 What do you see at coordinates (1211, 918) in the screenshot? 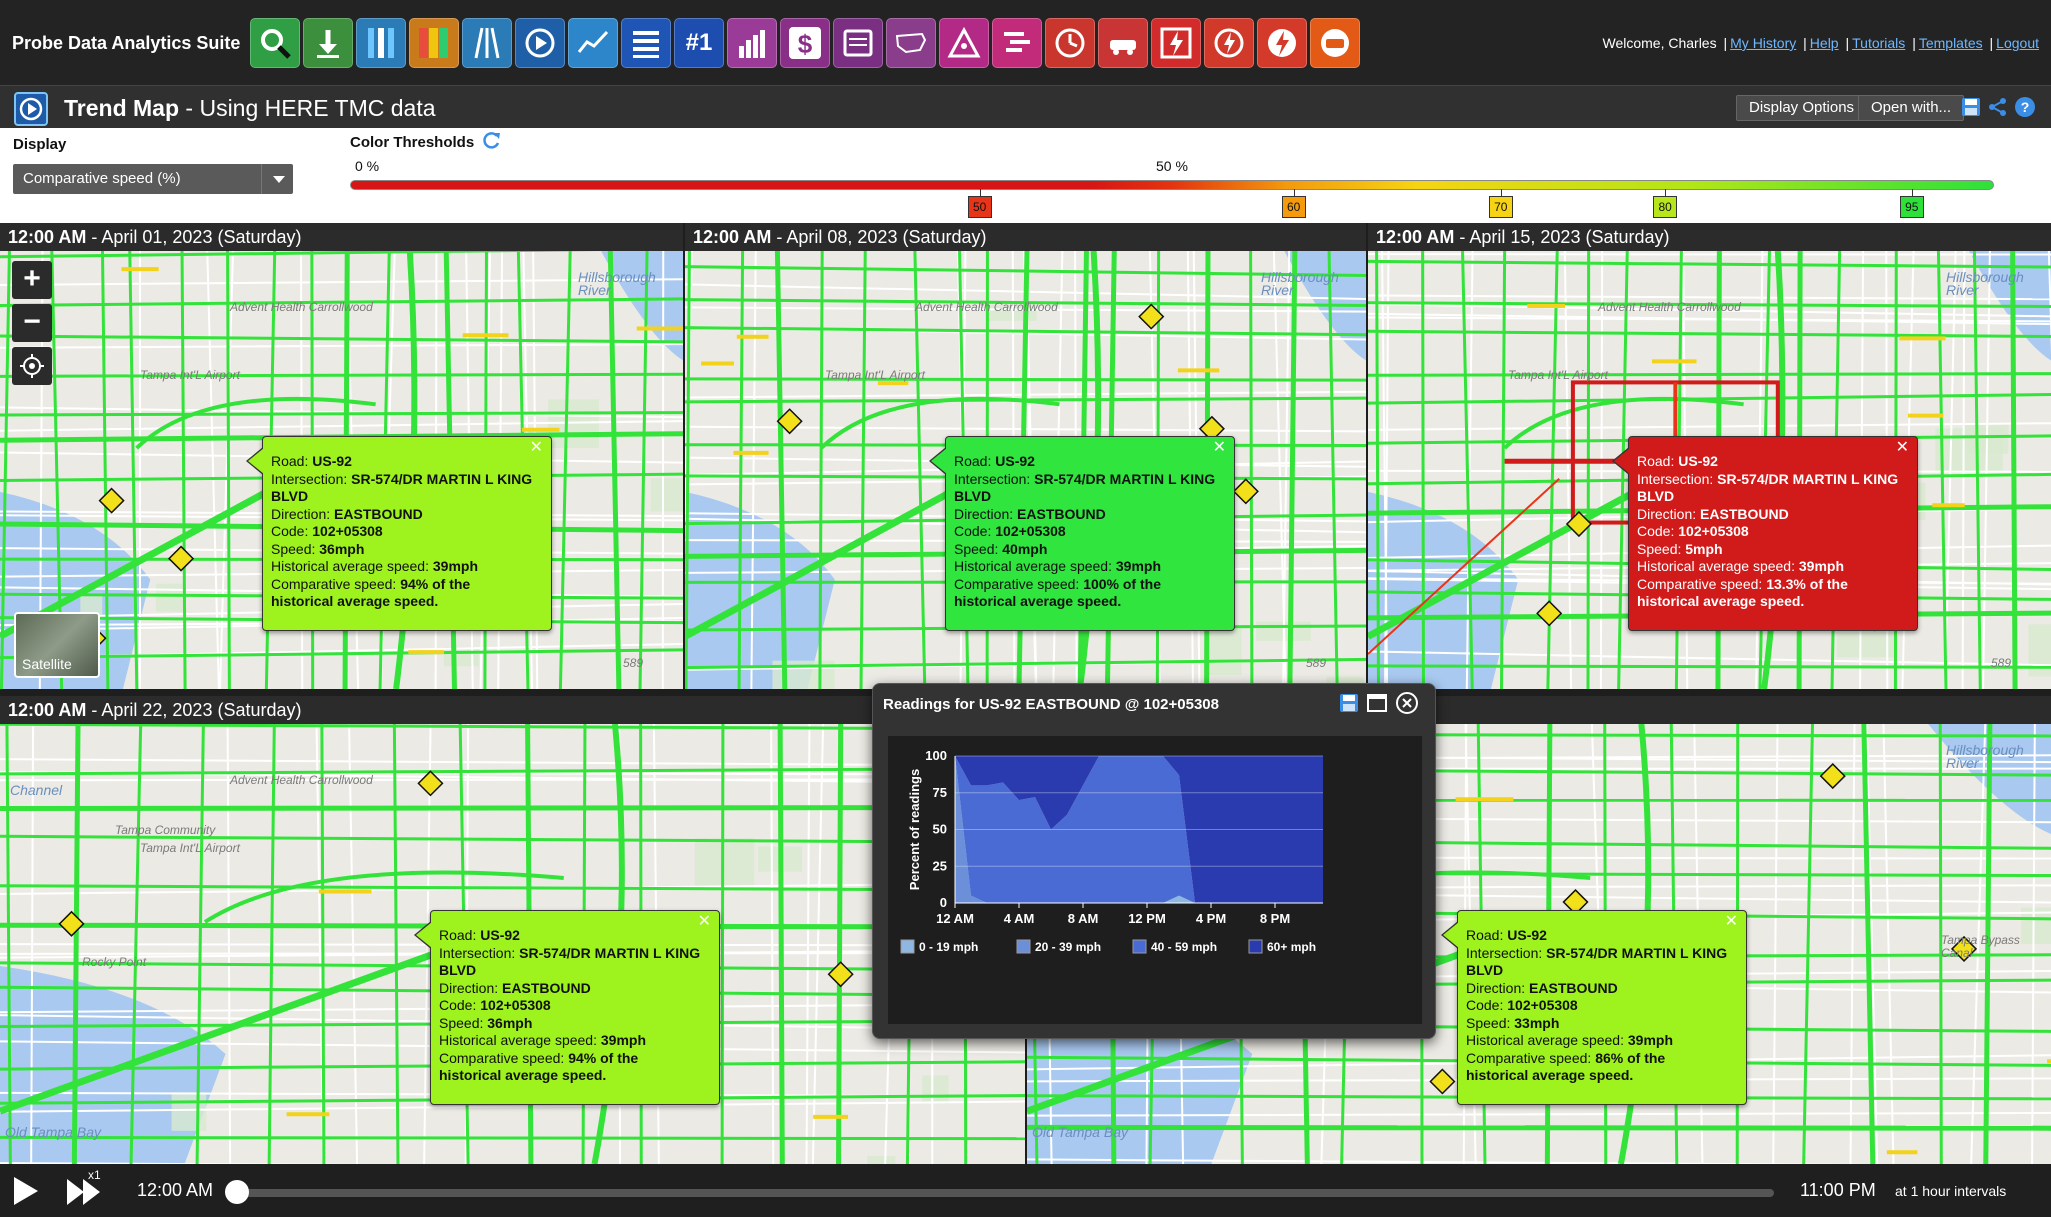
I see `x-tick-label: 4 PM` at bounding box center [1211, 918].